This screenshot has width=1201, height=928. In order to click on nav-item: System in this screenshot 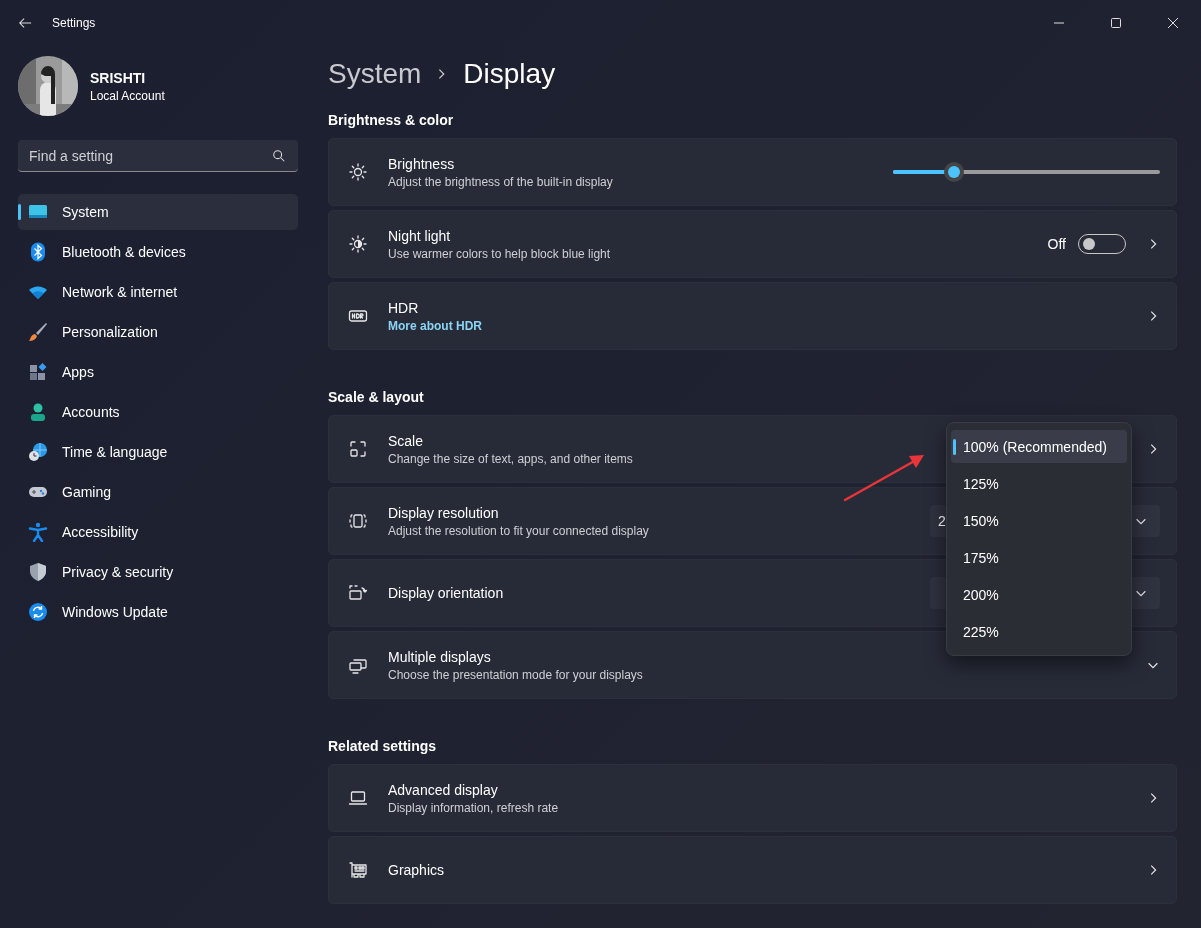, I will do `click(158, 212)`.